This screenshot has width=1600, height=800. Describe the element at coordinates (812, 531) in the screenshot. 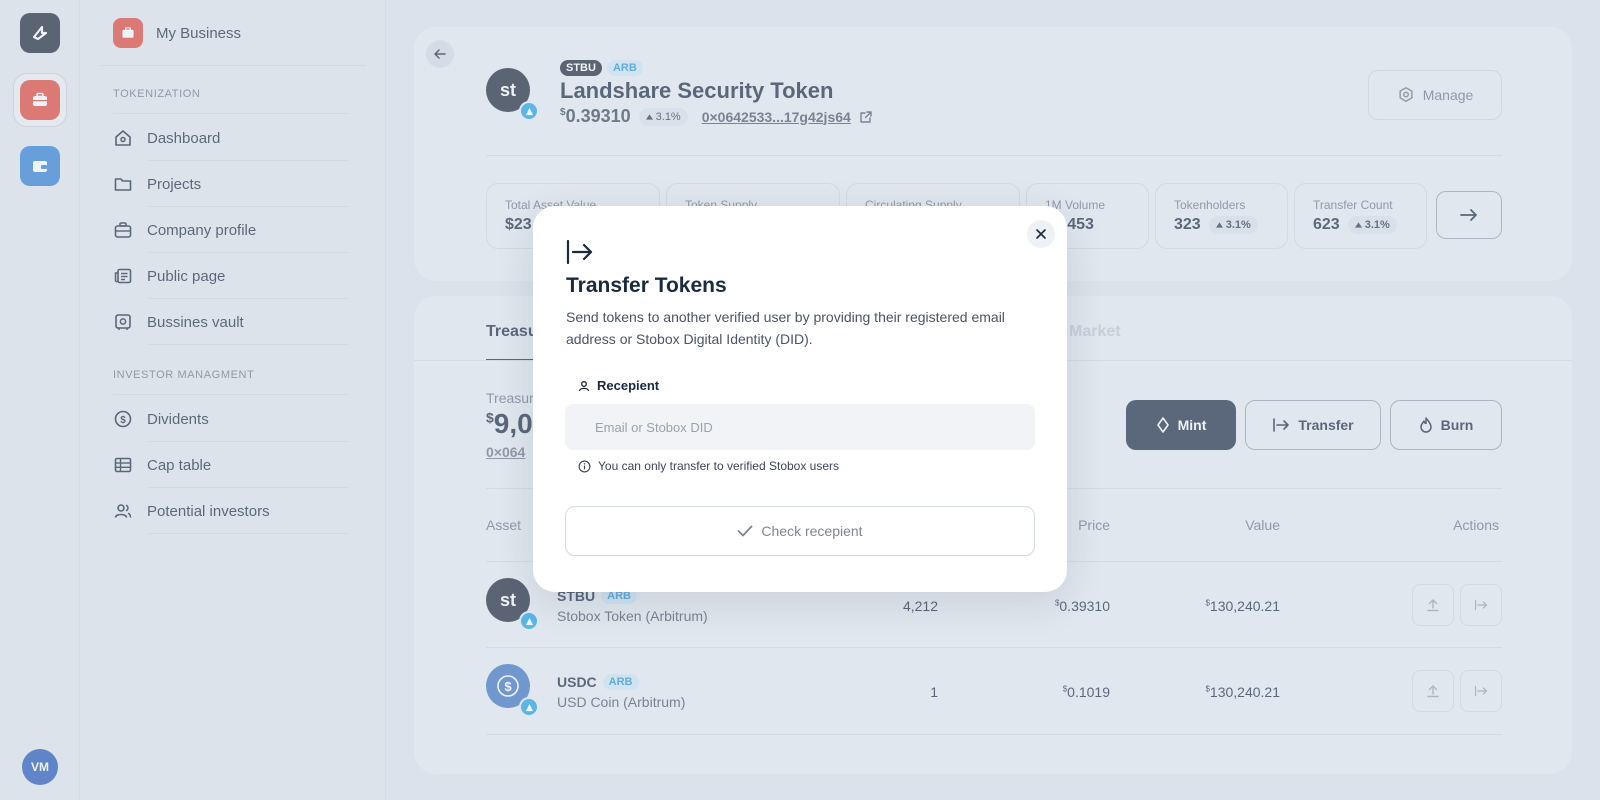

I see `check-recipient-label: Check recepient` at that location.